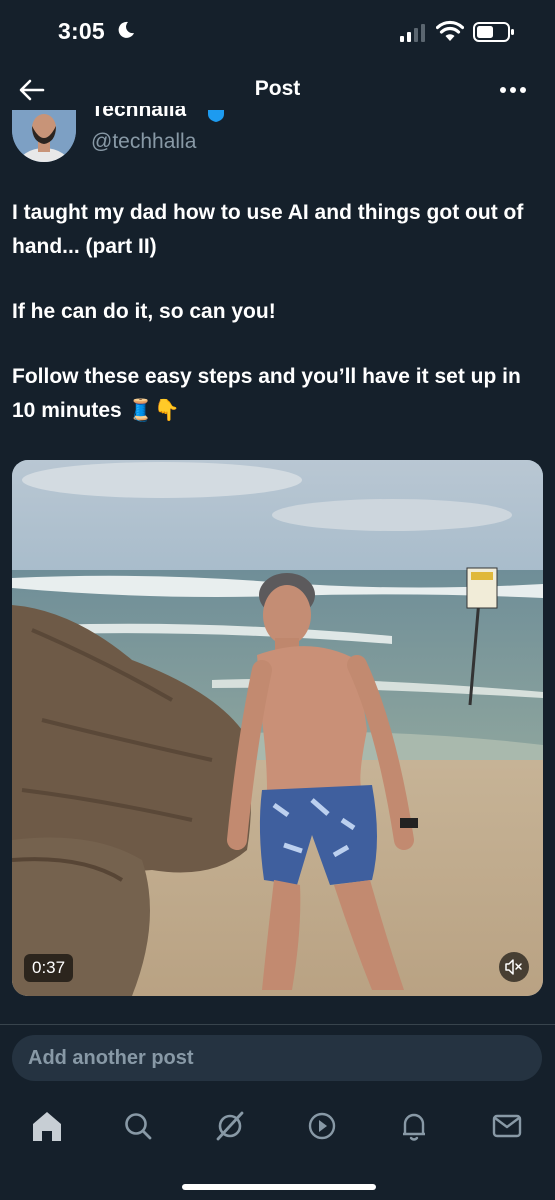 The image size is (555, 1200). Describe the element at coordinates (277, 1024) in the screenshot. I see `divider` at that location.